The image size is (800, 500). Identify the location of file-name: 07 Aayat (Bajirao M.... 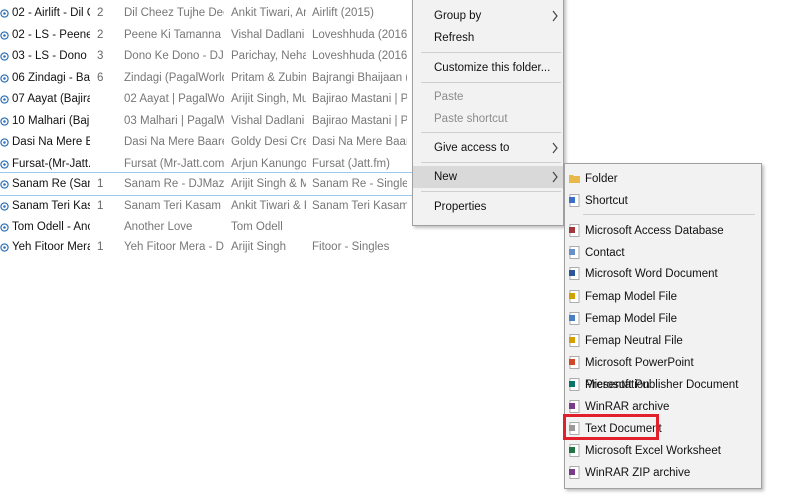
(51, 99).